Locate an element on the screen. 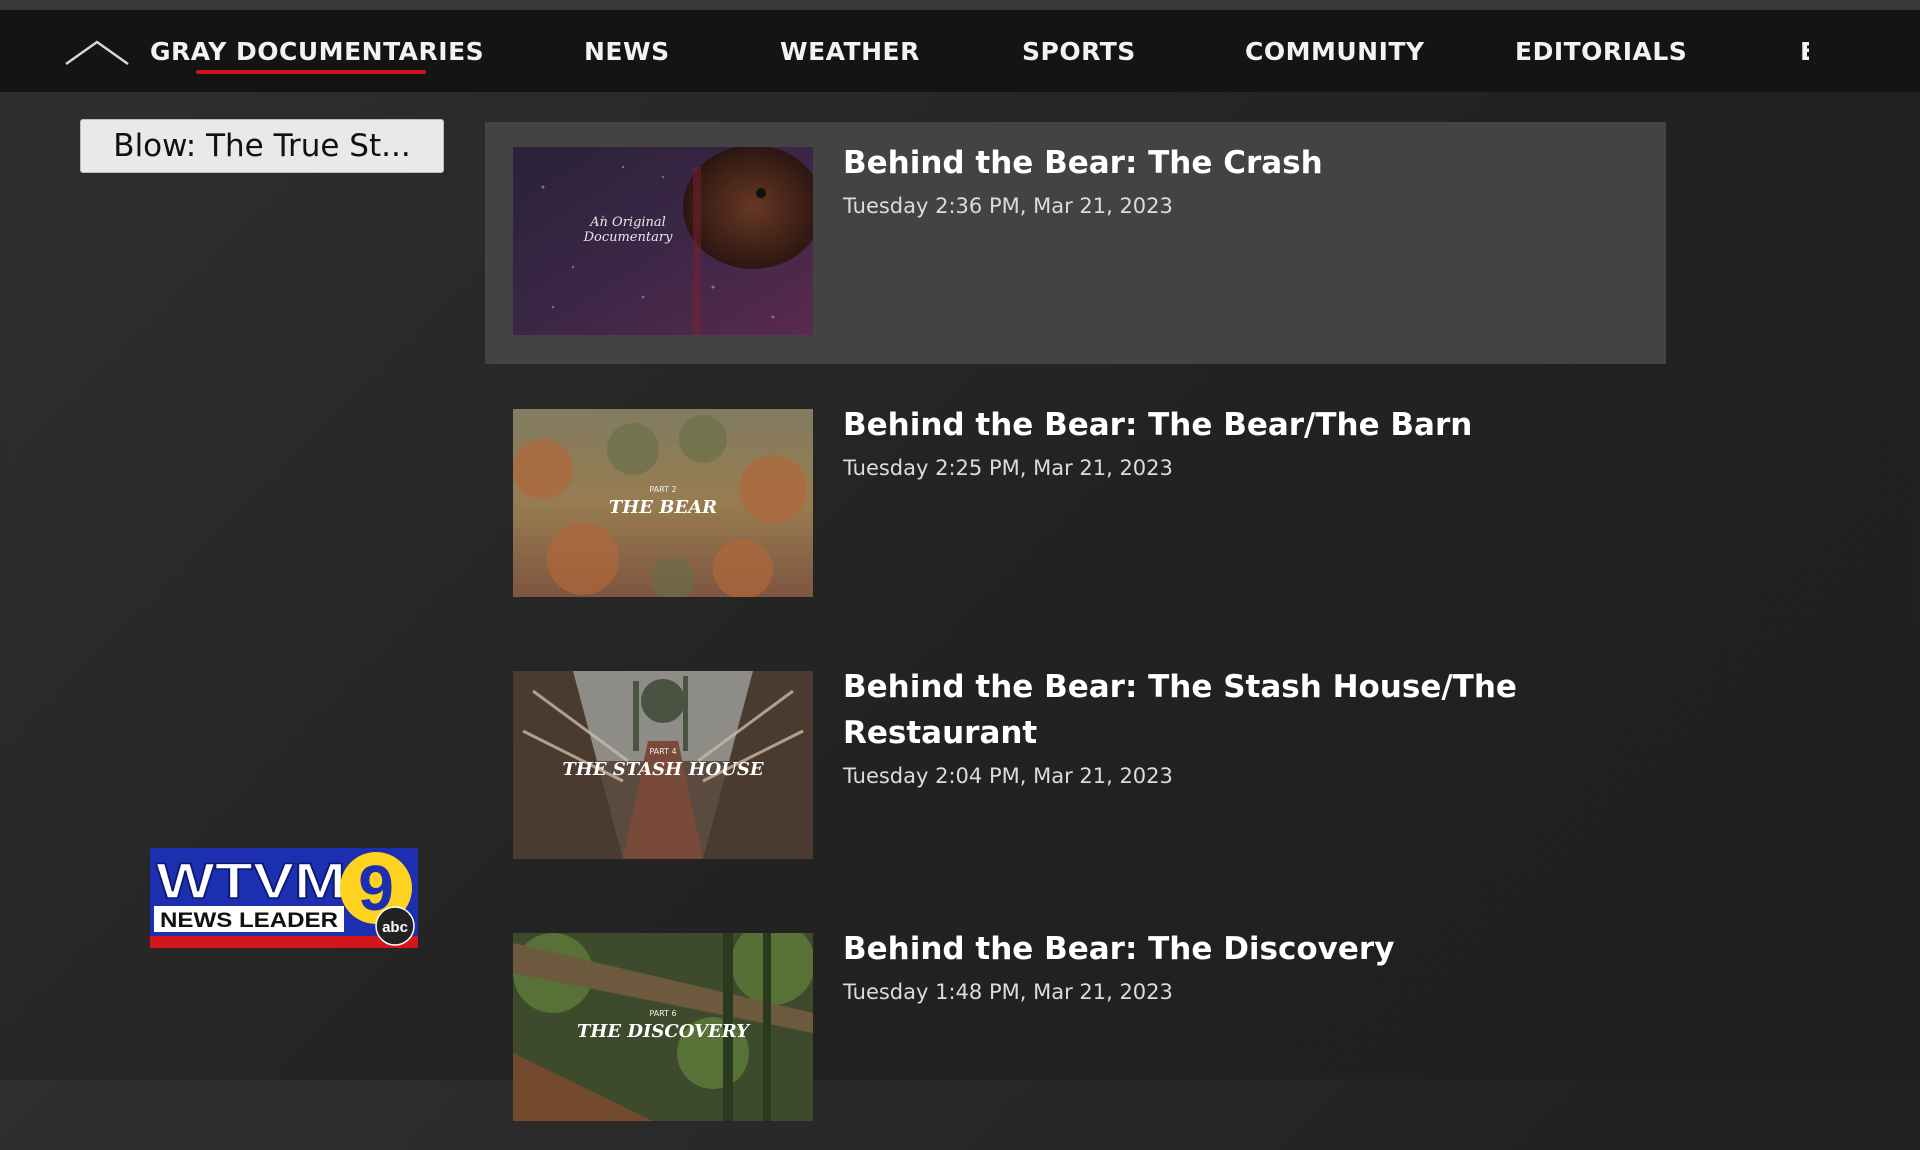  episode-date: Tuesday 2:36 PM, Mar 21, 2023 is located at coordinates (1008, 206).